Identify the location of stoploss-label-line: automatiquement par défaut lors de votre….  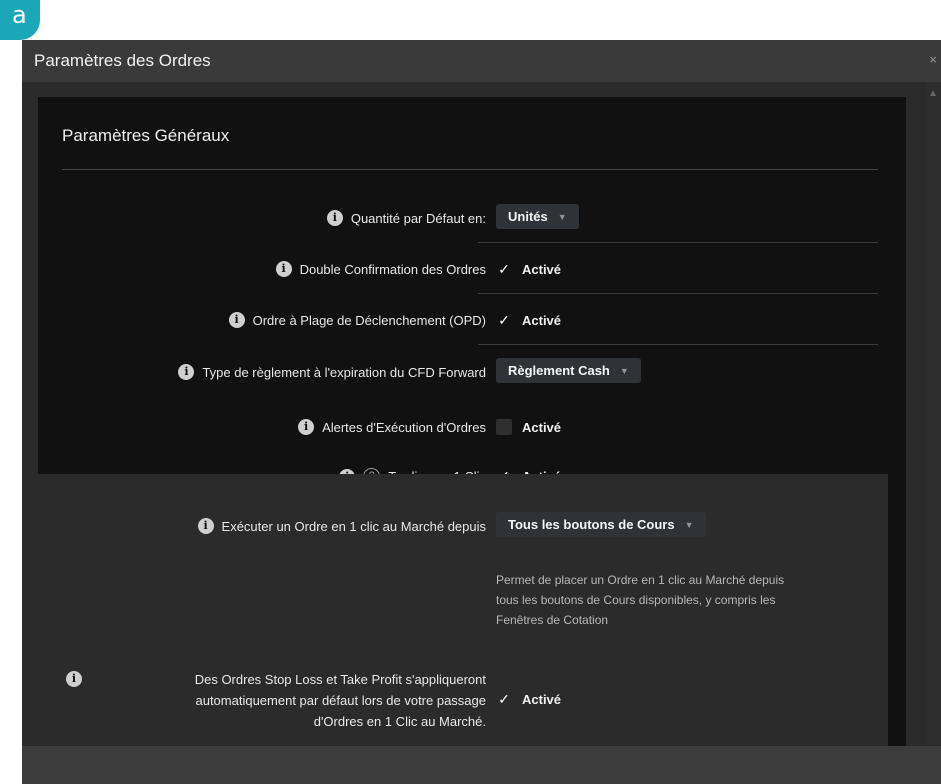
(340, 700).